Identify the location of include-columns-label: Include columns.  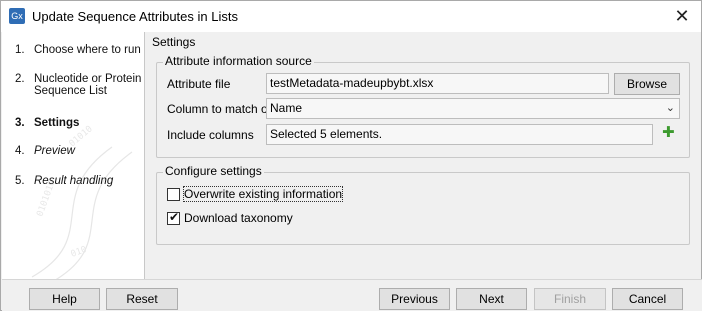
(210, 135).